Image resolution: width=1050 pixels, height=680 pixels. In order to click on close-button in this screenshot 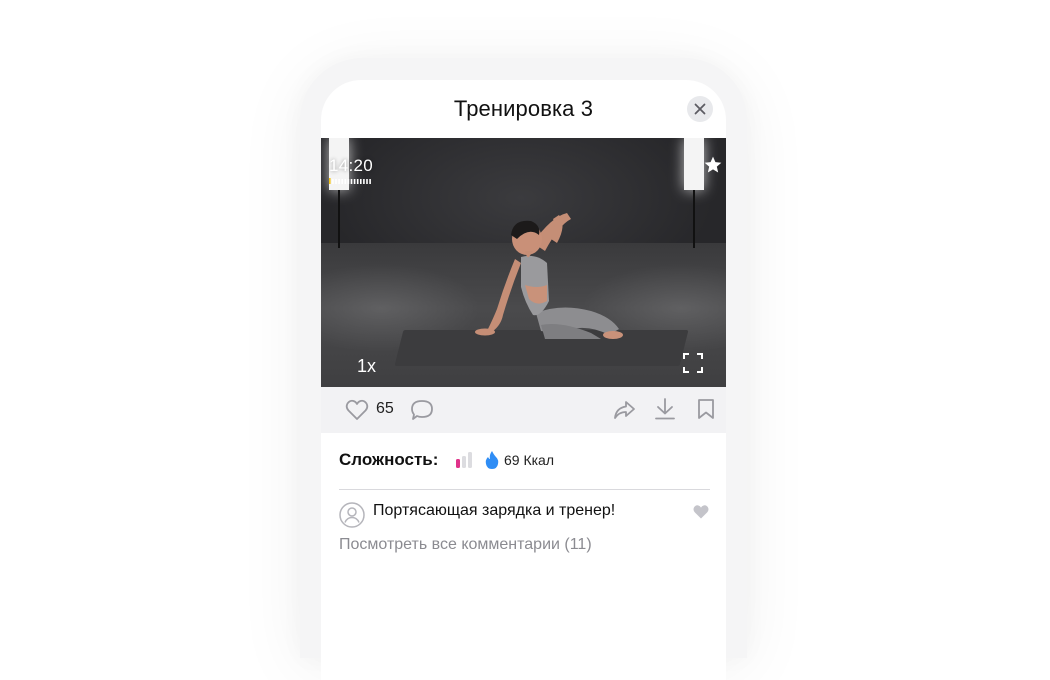, I will do `click(700, 109)`.